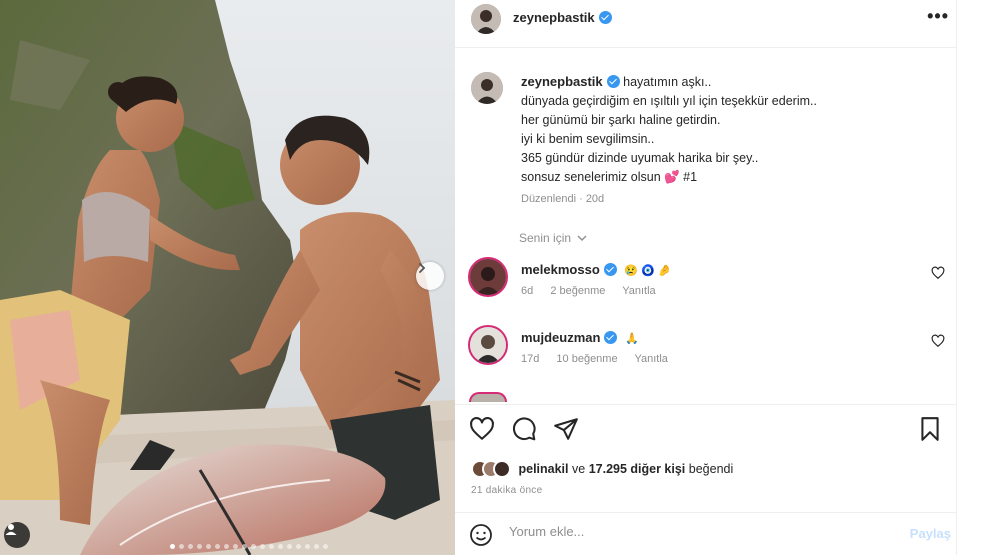  What do you see at coordinates (621, 120) in the screenshot?
I see `caption-line: her günümü bir şarkı haline getirdin.` at bounding box center [621, 120].